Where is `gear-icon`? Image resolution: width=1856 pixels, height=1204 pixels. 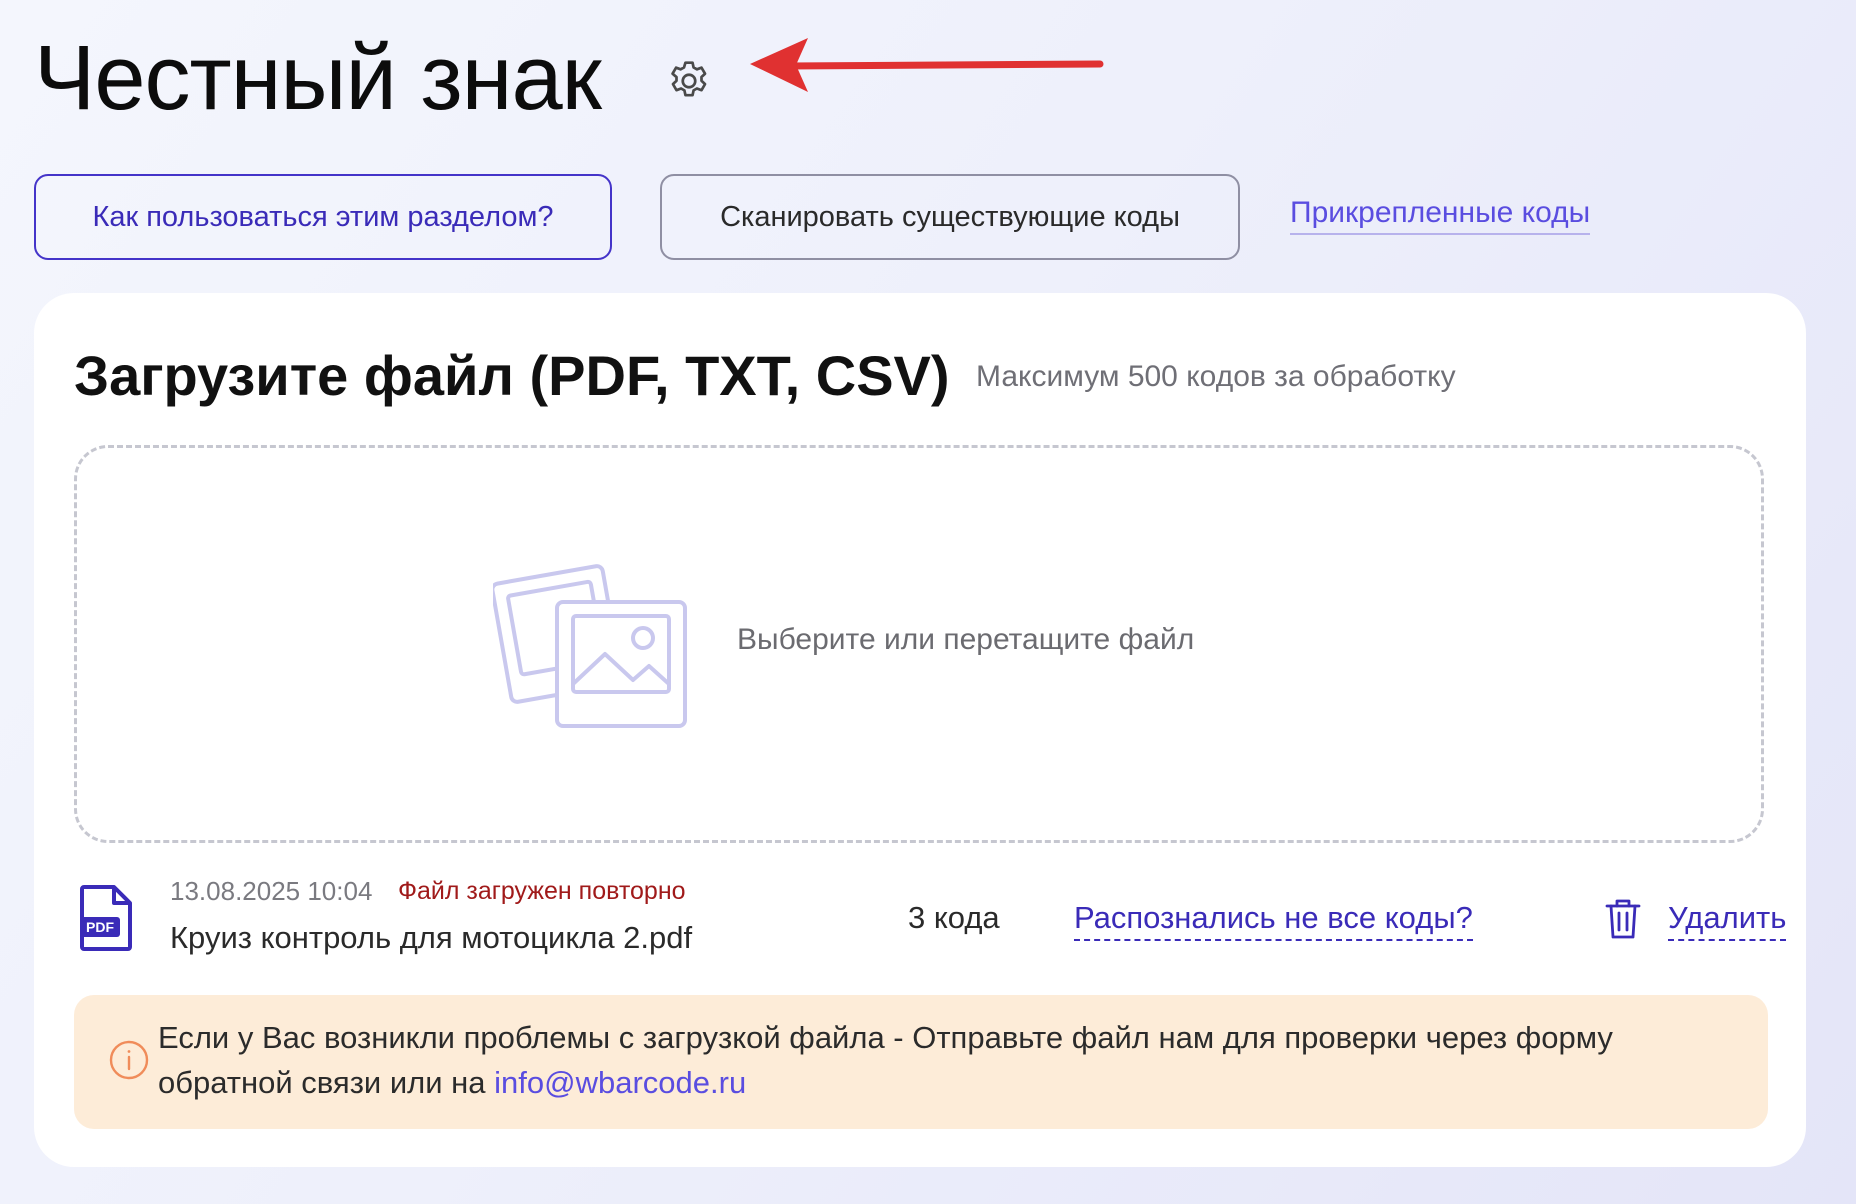 gear-icon is located at coordinates (689, 81).